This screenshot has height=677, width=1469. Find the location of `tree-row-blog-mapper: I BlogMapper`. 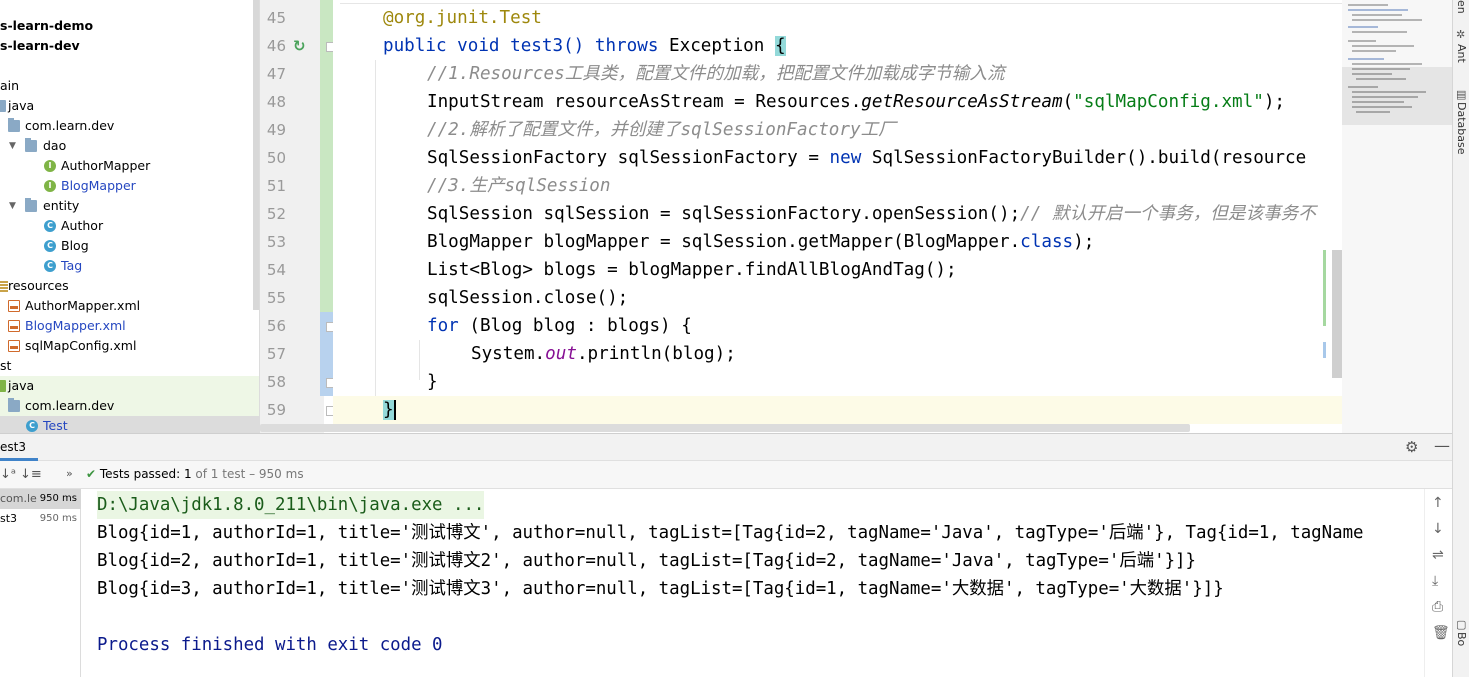

tree-row-blog-mapper: I BlogMapper is located at coordinates (129, 186).